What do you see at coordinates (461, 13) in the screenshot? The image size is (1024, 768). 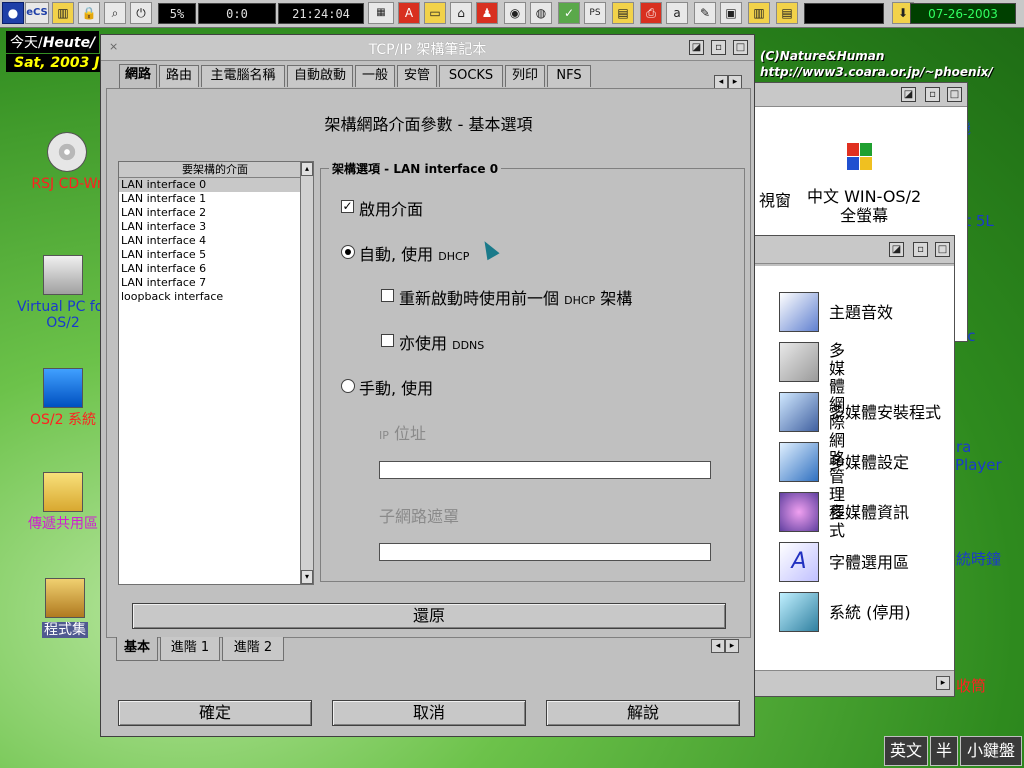 I see `house-icon: ⌂` at bounding box center [461, 13].